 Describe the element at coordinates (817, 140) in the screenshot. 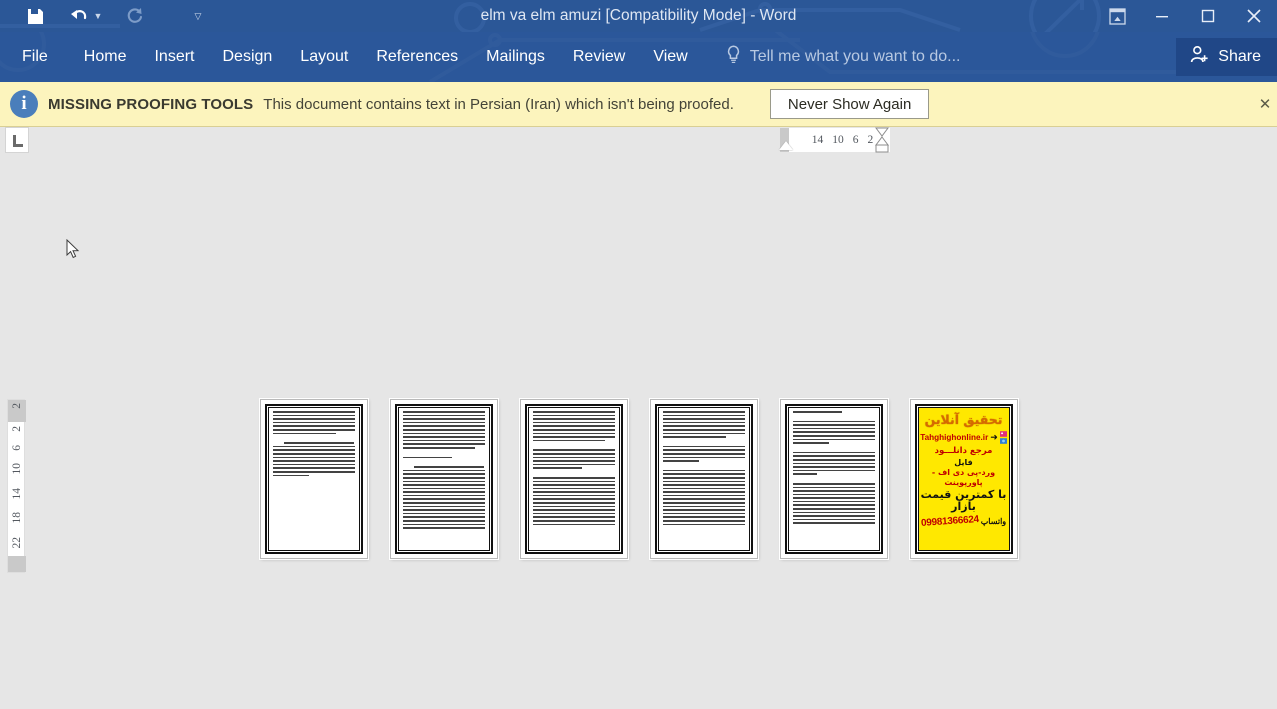

I see `hruler-num-14: 14` at that location.